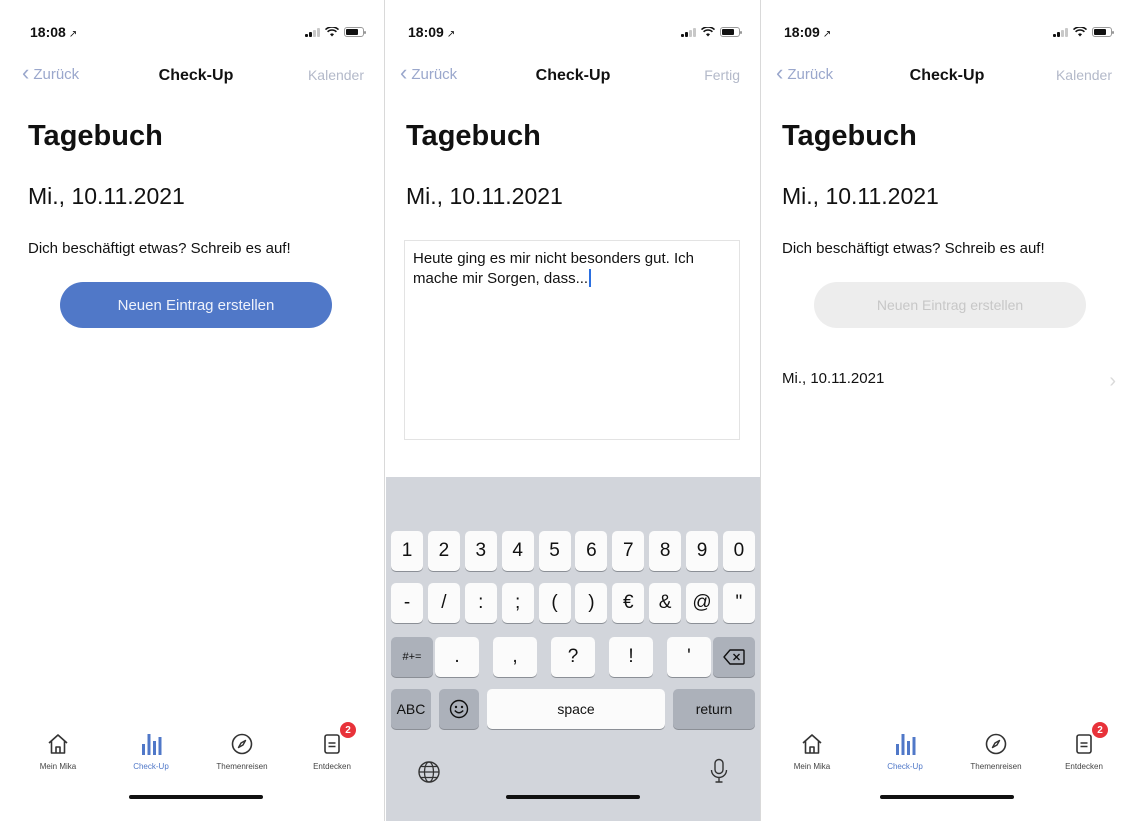 This screenshot has height=821, width=1132. What do you see at coordinates (628, 551) in the screenshot?
I see `key-7: 7` at bounding box center [628, 551].